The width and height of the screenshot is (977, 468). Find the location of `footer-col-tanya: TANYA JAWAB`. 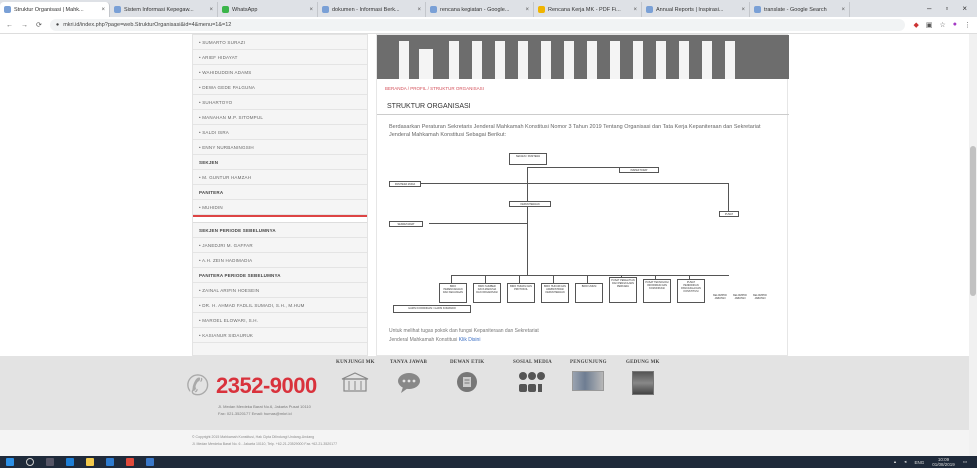

footer-col-tanya: TANYA JAWAB is located at coordinates (408, 376).